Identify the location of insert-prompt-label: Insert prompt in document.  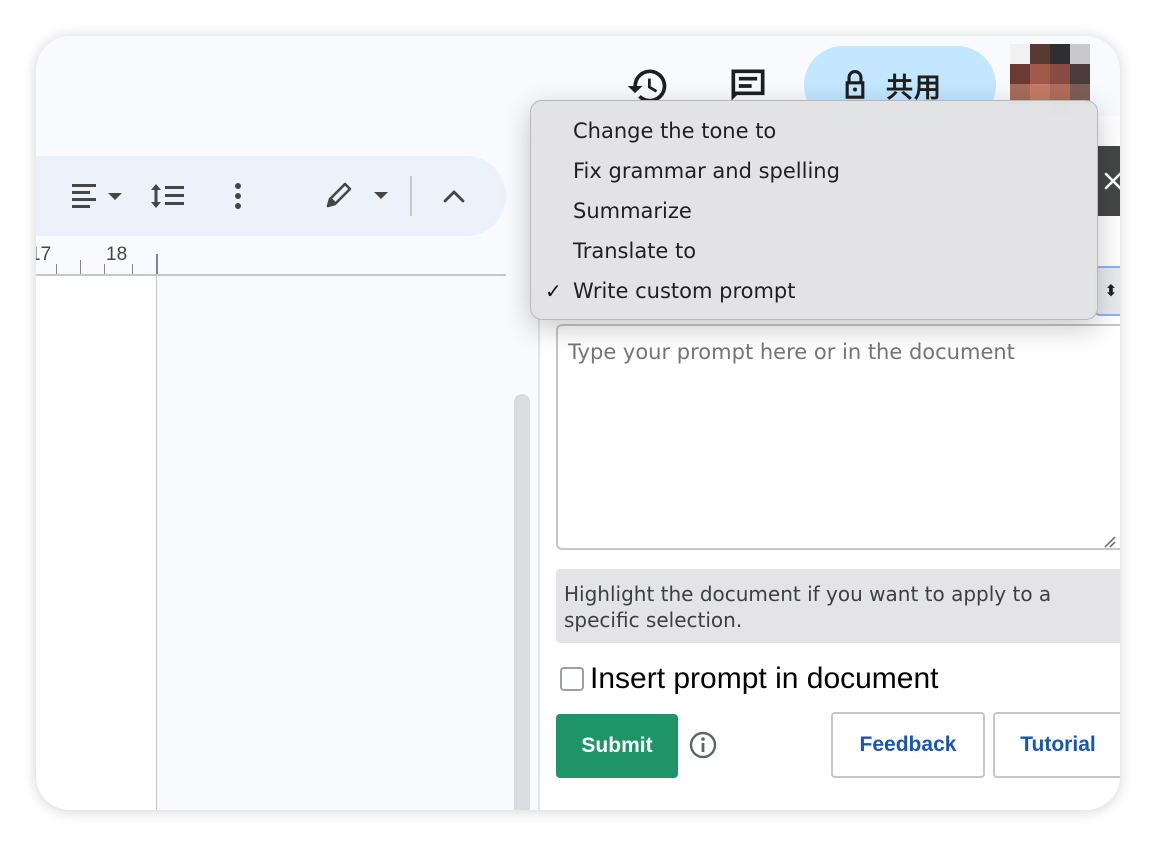
(764, 679).